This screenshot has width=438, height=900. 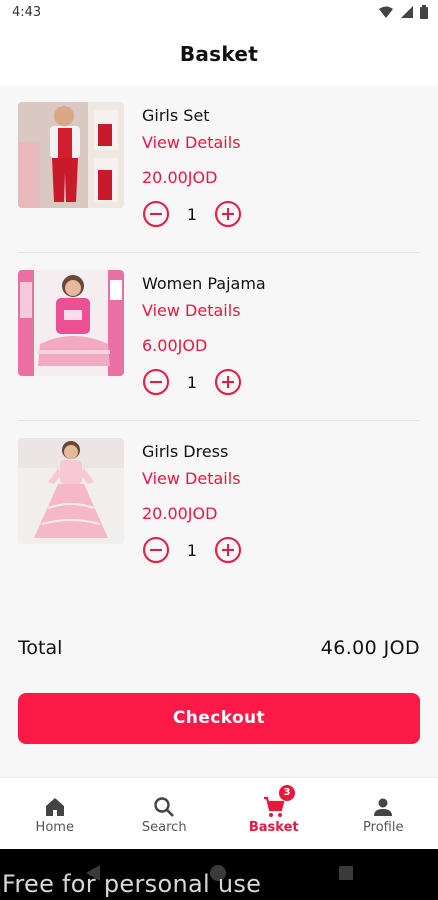 What do you see at coordinates (407, 12) in the screenshot?
I see `signal-icon` at bounding box center [407, 12].